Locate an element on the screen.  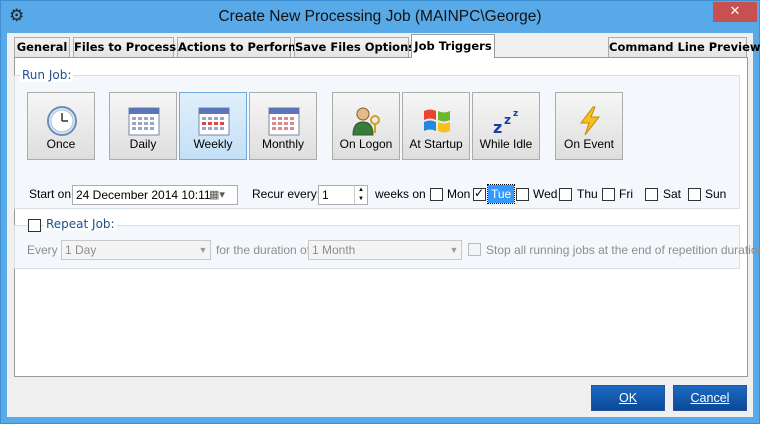
clock-icon is located at coordinates (62, 121).